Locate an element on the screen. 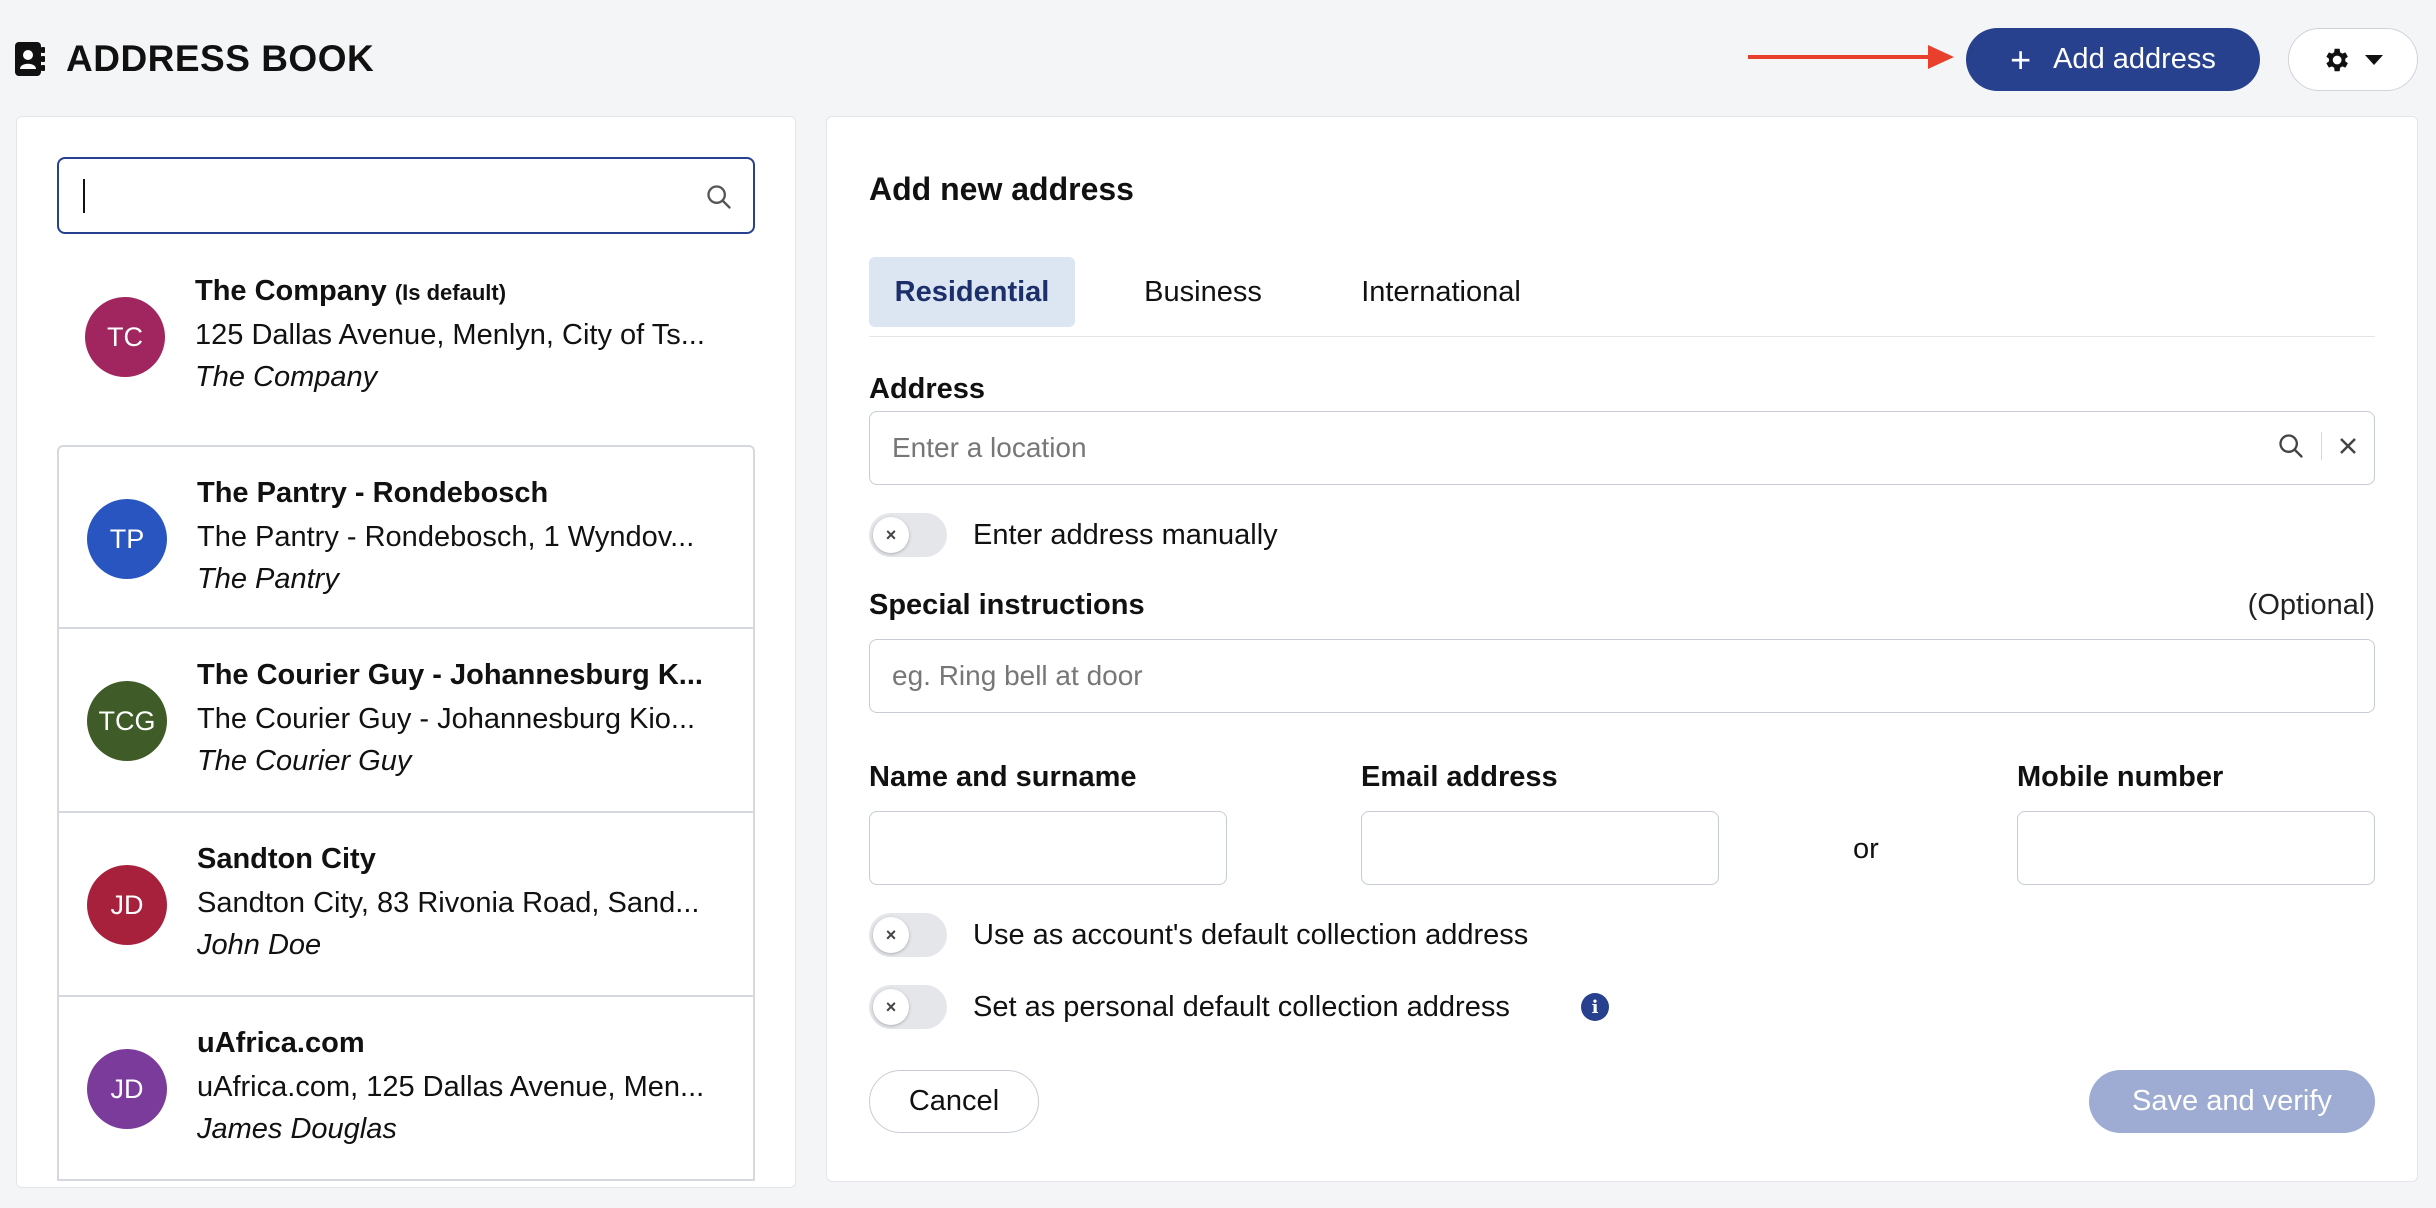 Image resolution: width=2436 pixels, height=1208 pixels. save-and-verify-button: Save and verify is located at coordinates (2232, 1101).